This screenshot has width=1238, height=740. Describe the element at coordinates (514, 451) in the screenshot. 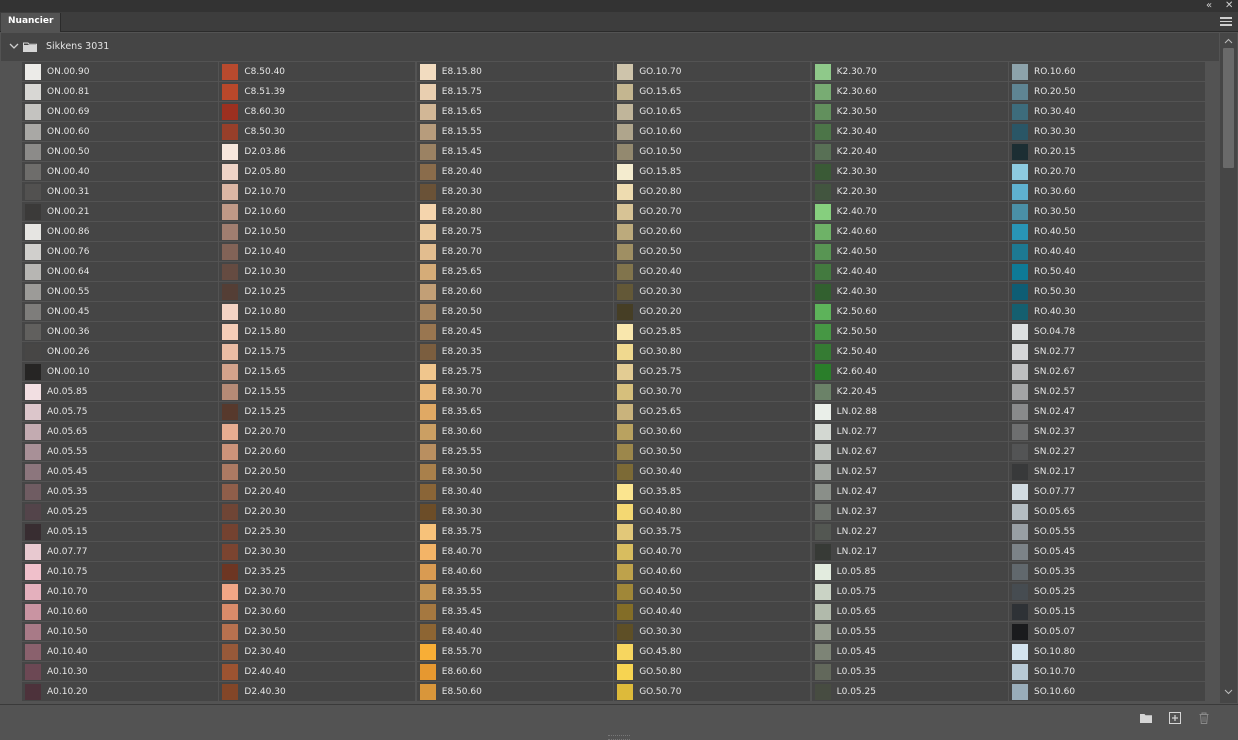

I see `swatch-item: E8.25.55` at that location.